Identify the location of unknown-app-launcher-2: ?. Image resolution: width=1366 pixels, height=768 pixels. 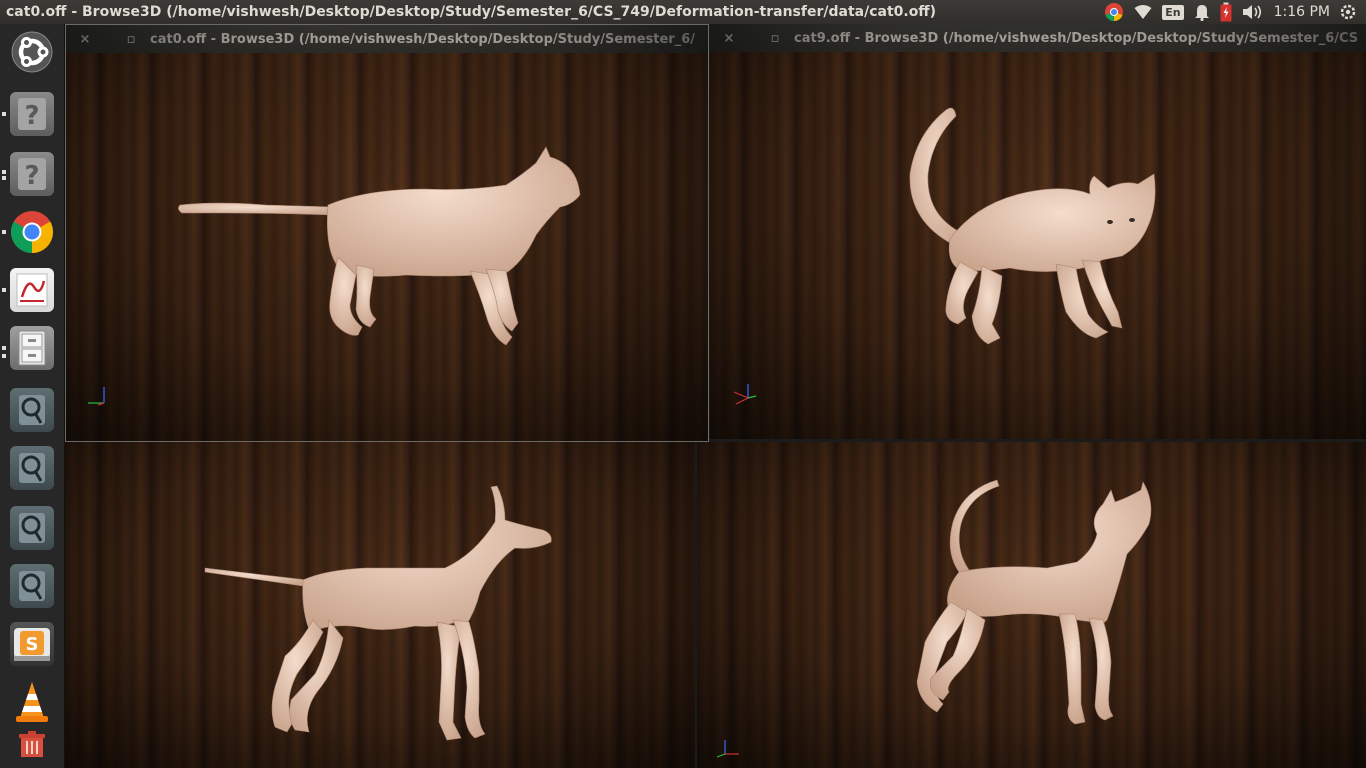
(32, 174).